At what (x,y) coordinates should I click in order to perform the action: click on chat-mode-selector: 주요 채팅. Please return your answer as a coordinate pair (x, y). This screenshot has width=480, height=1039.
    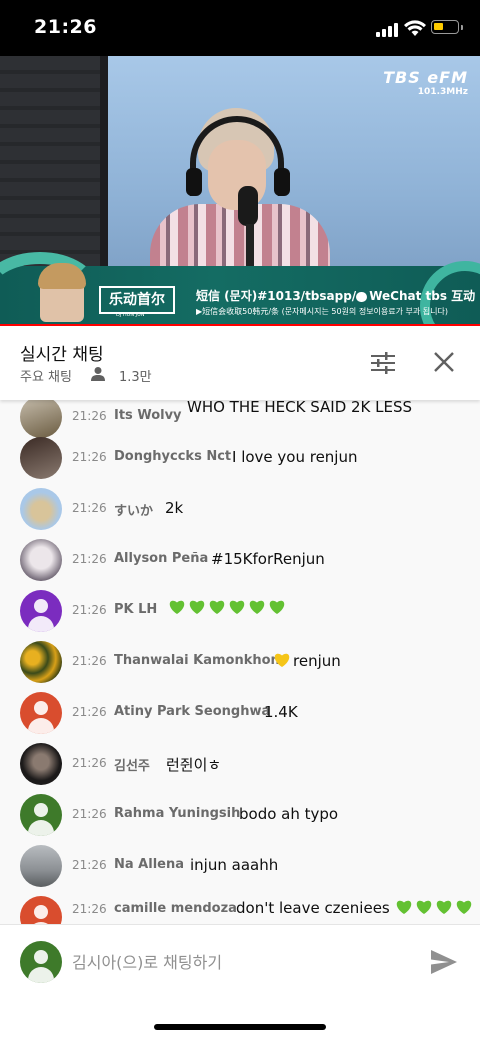
    Looking at the image, I should click on (46, 375).